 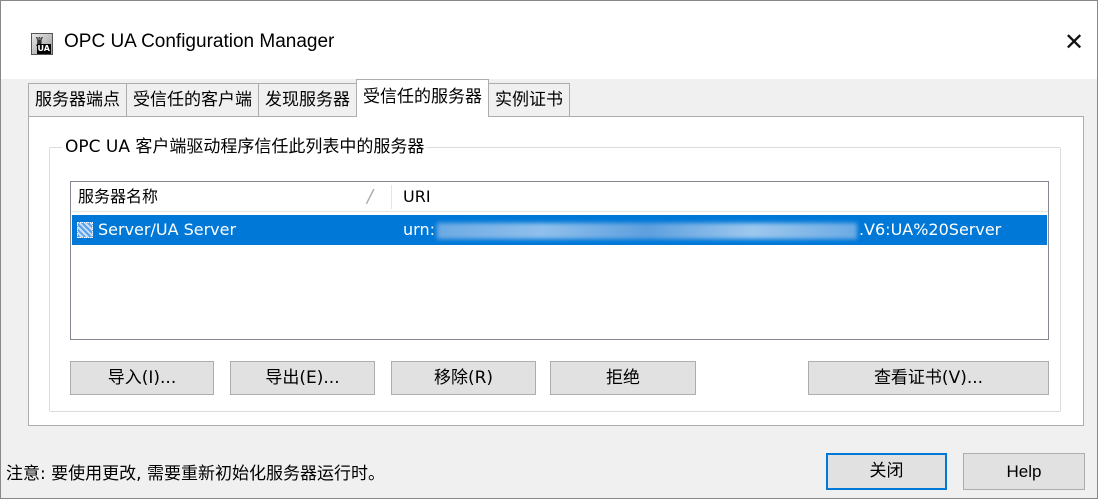 I want to click on remove-button: 移除(R), so click(x=463, y=378).